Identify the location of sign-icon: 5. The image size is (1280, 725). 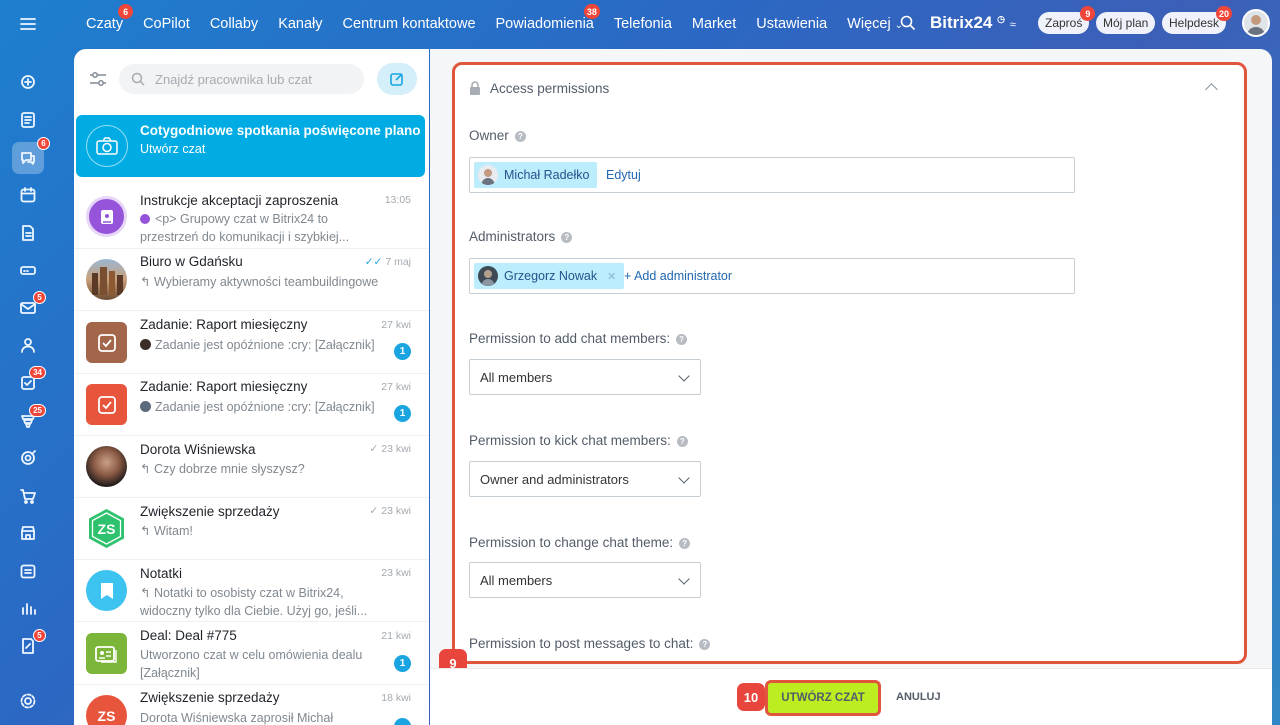
(31, 643).